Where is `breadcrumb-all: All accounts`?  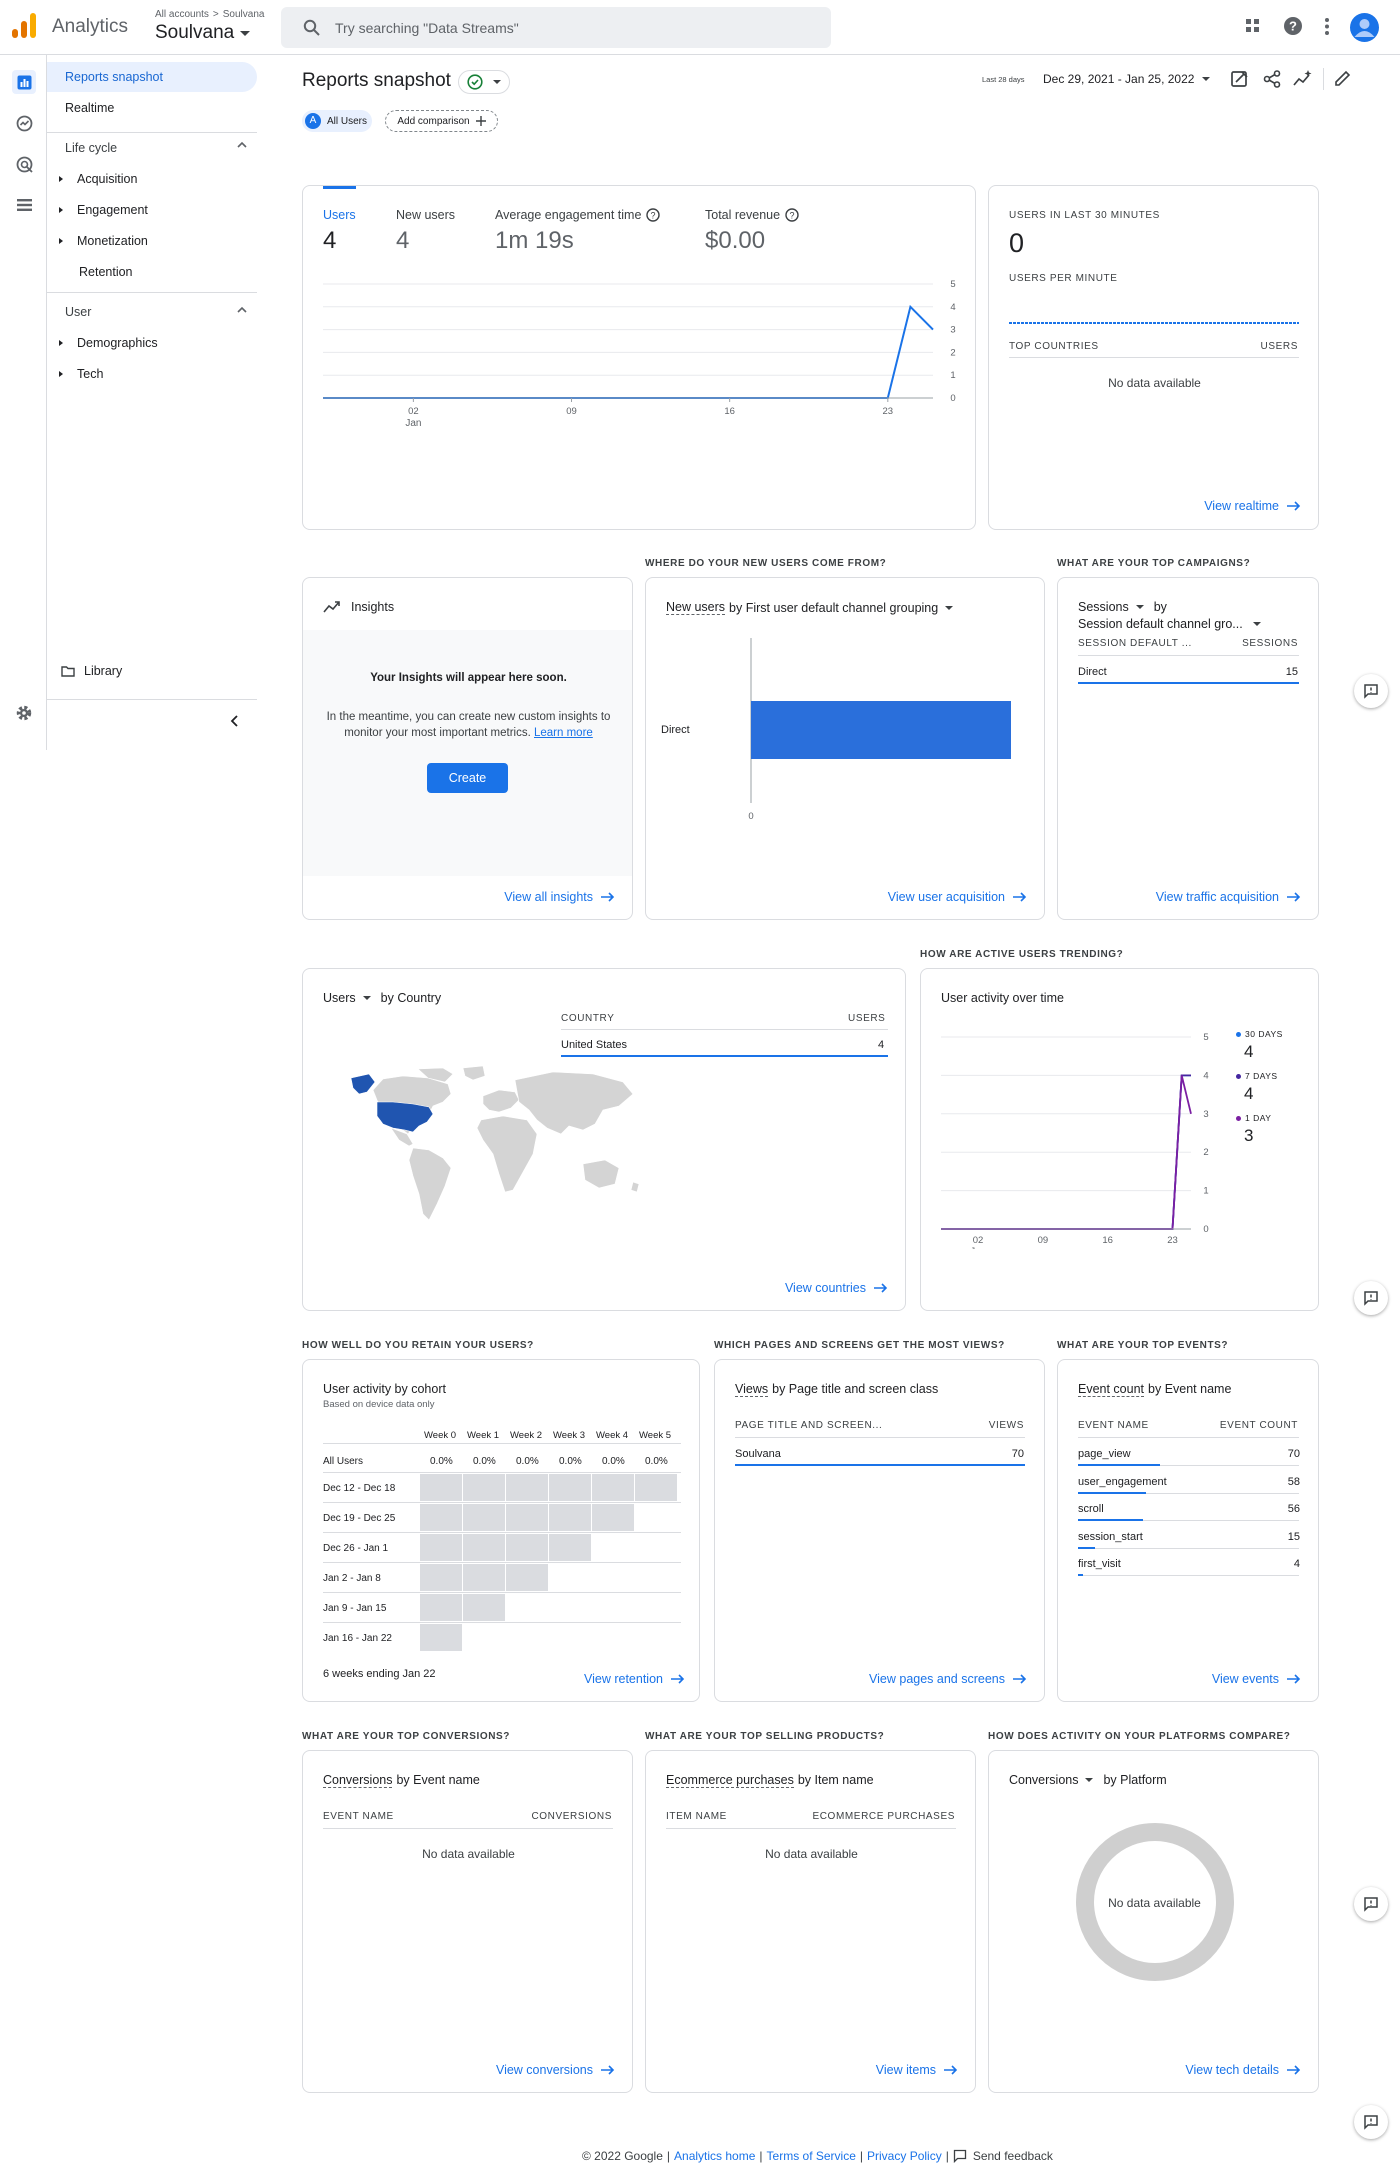
breadcrumb-all: All accounts is located at coordinates (182, 14).